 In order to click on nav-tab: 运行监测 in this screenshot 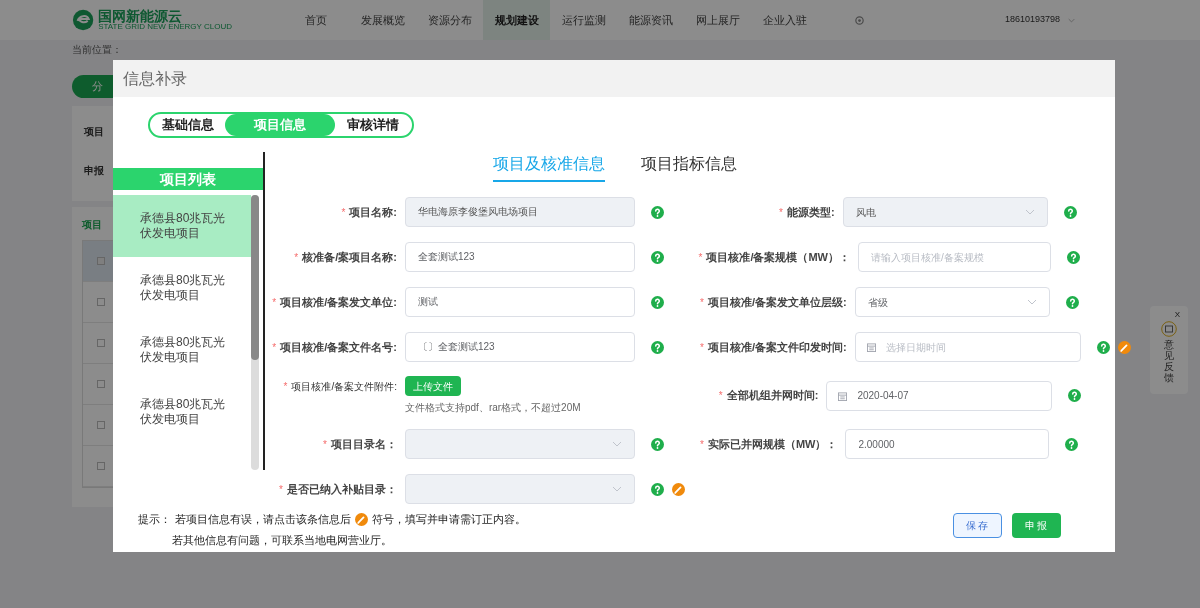, I will do `click(583, 20)`.